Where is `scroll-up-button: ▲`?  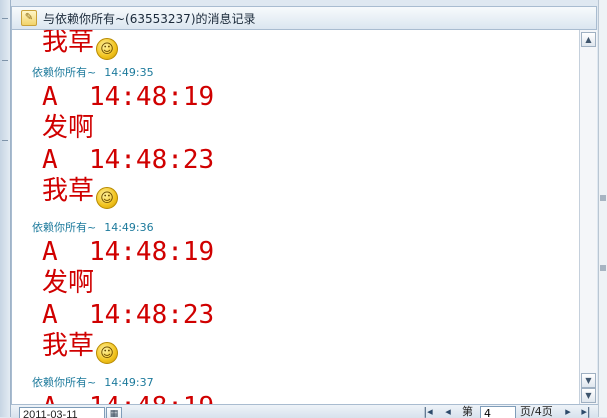 scroll-up-button: ▲ is located at coordinates (588, 39).